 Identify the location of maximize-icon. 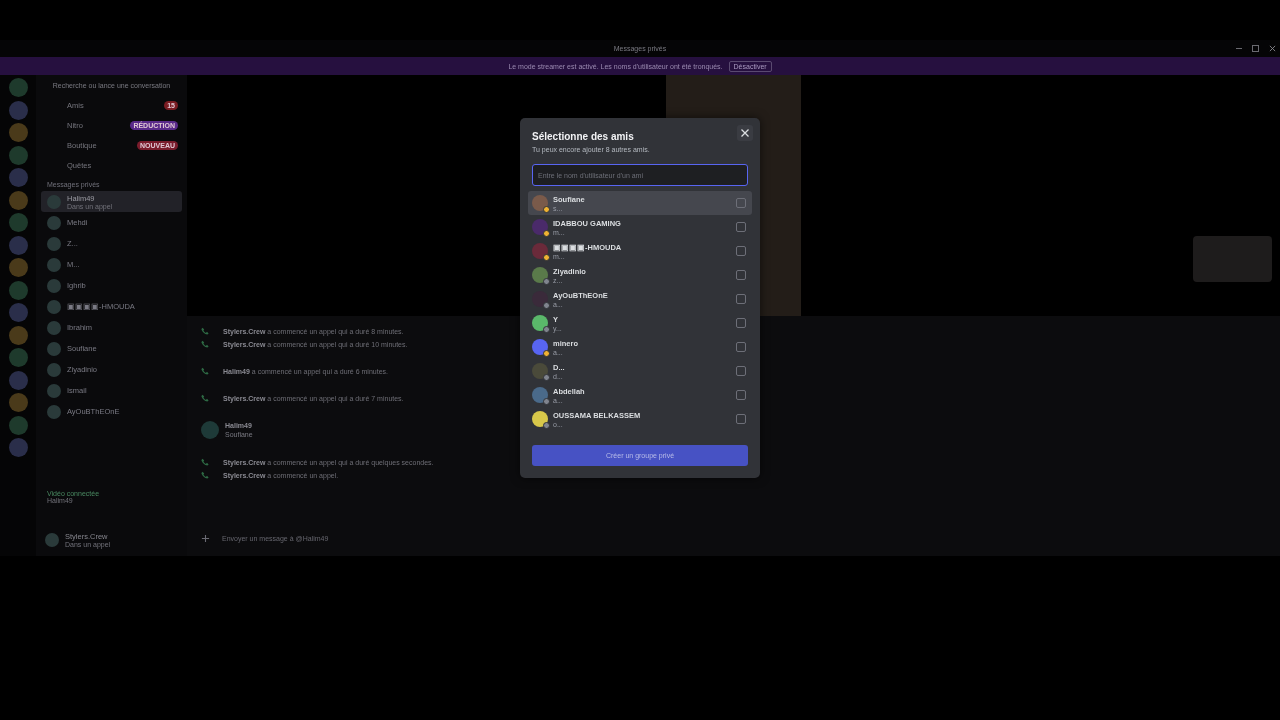
(1255, 48).